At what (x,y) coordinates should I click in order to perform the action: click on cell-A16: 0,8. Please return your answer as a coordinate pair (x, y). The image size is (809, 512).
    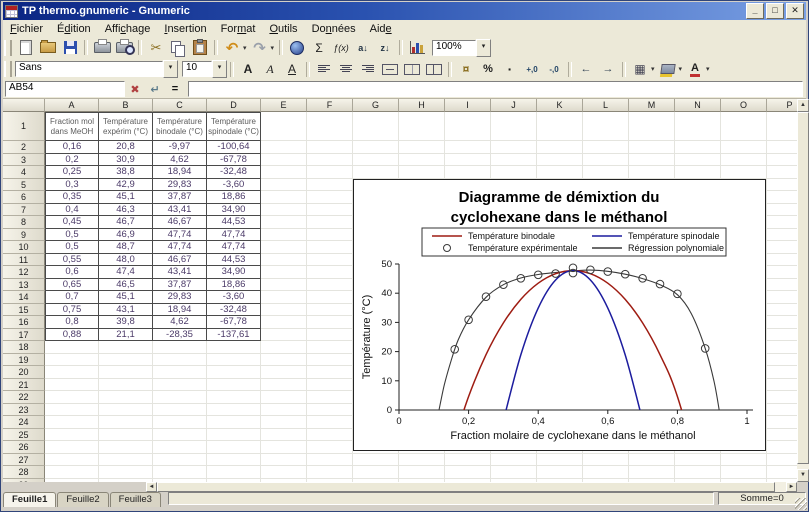
    Looking at the image, I should click on (72, 322).